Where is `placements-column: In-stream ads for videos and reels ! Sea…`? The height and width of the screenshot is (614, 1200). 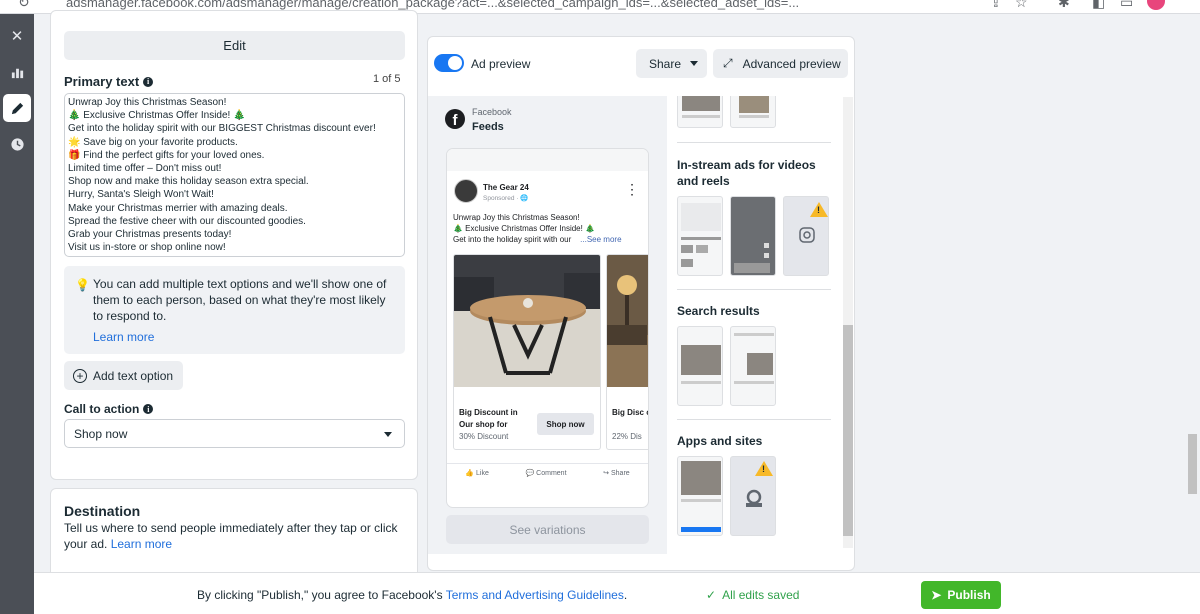
placements-column: In-stream ads for videos and reels ! Sea… is located at coordinates (760, 325).